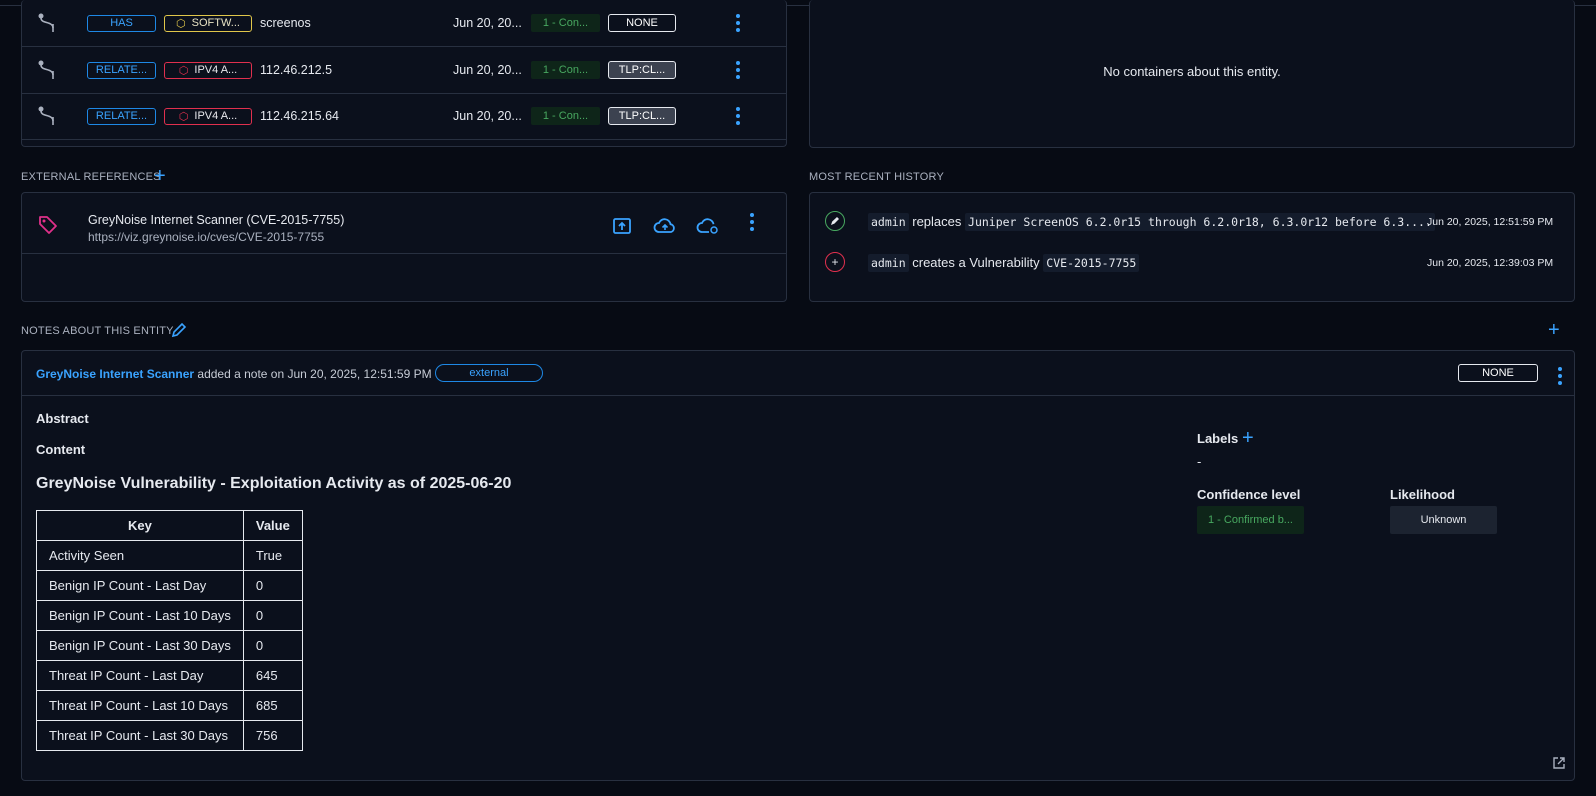  What do you see at coordinates (115, 374) in the screenshot?
I see `note-author: GreyNoise Internet Scanner` at bounding box center [115, 374].